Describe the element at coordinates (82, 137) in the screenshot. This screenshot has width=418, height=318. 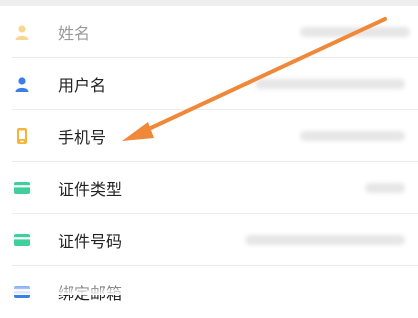
I see `row-label: 手机号` at that location.